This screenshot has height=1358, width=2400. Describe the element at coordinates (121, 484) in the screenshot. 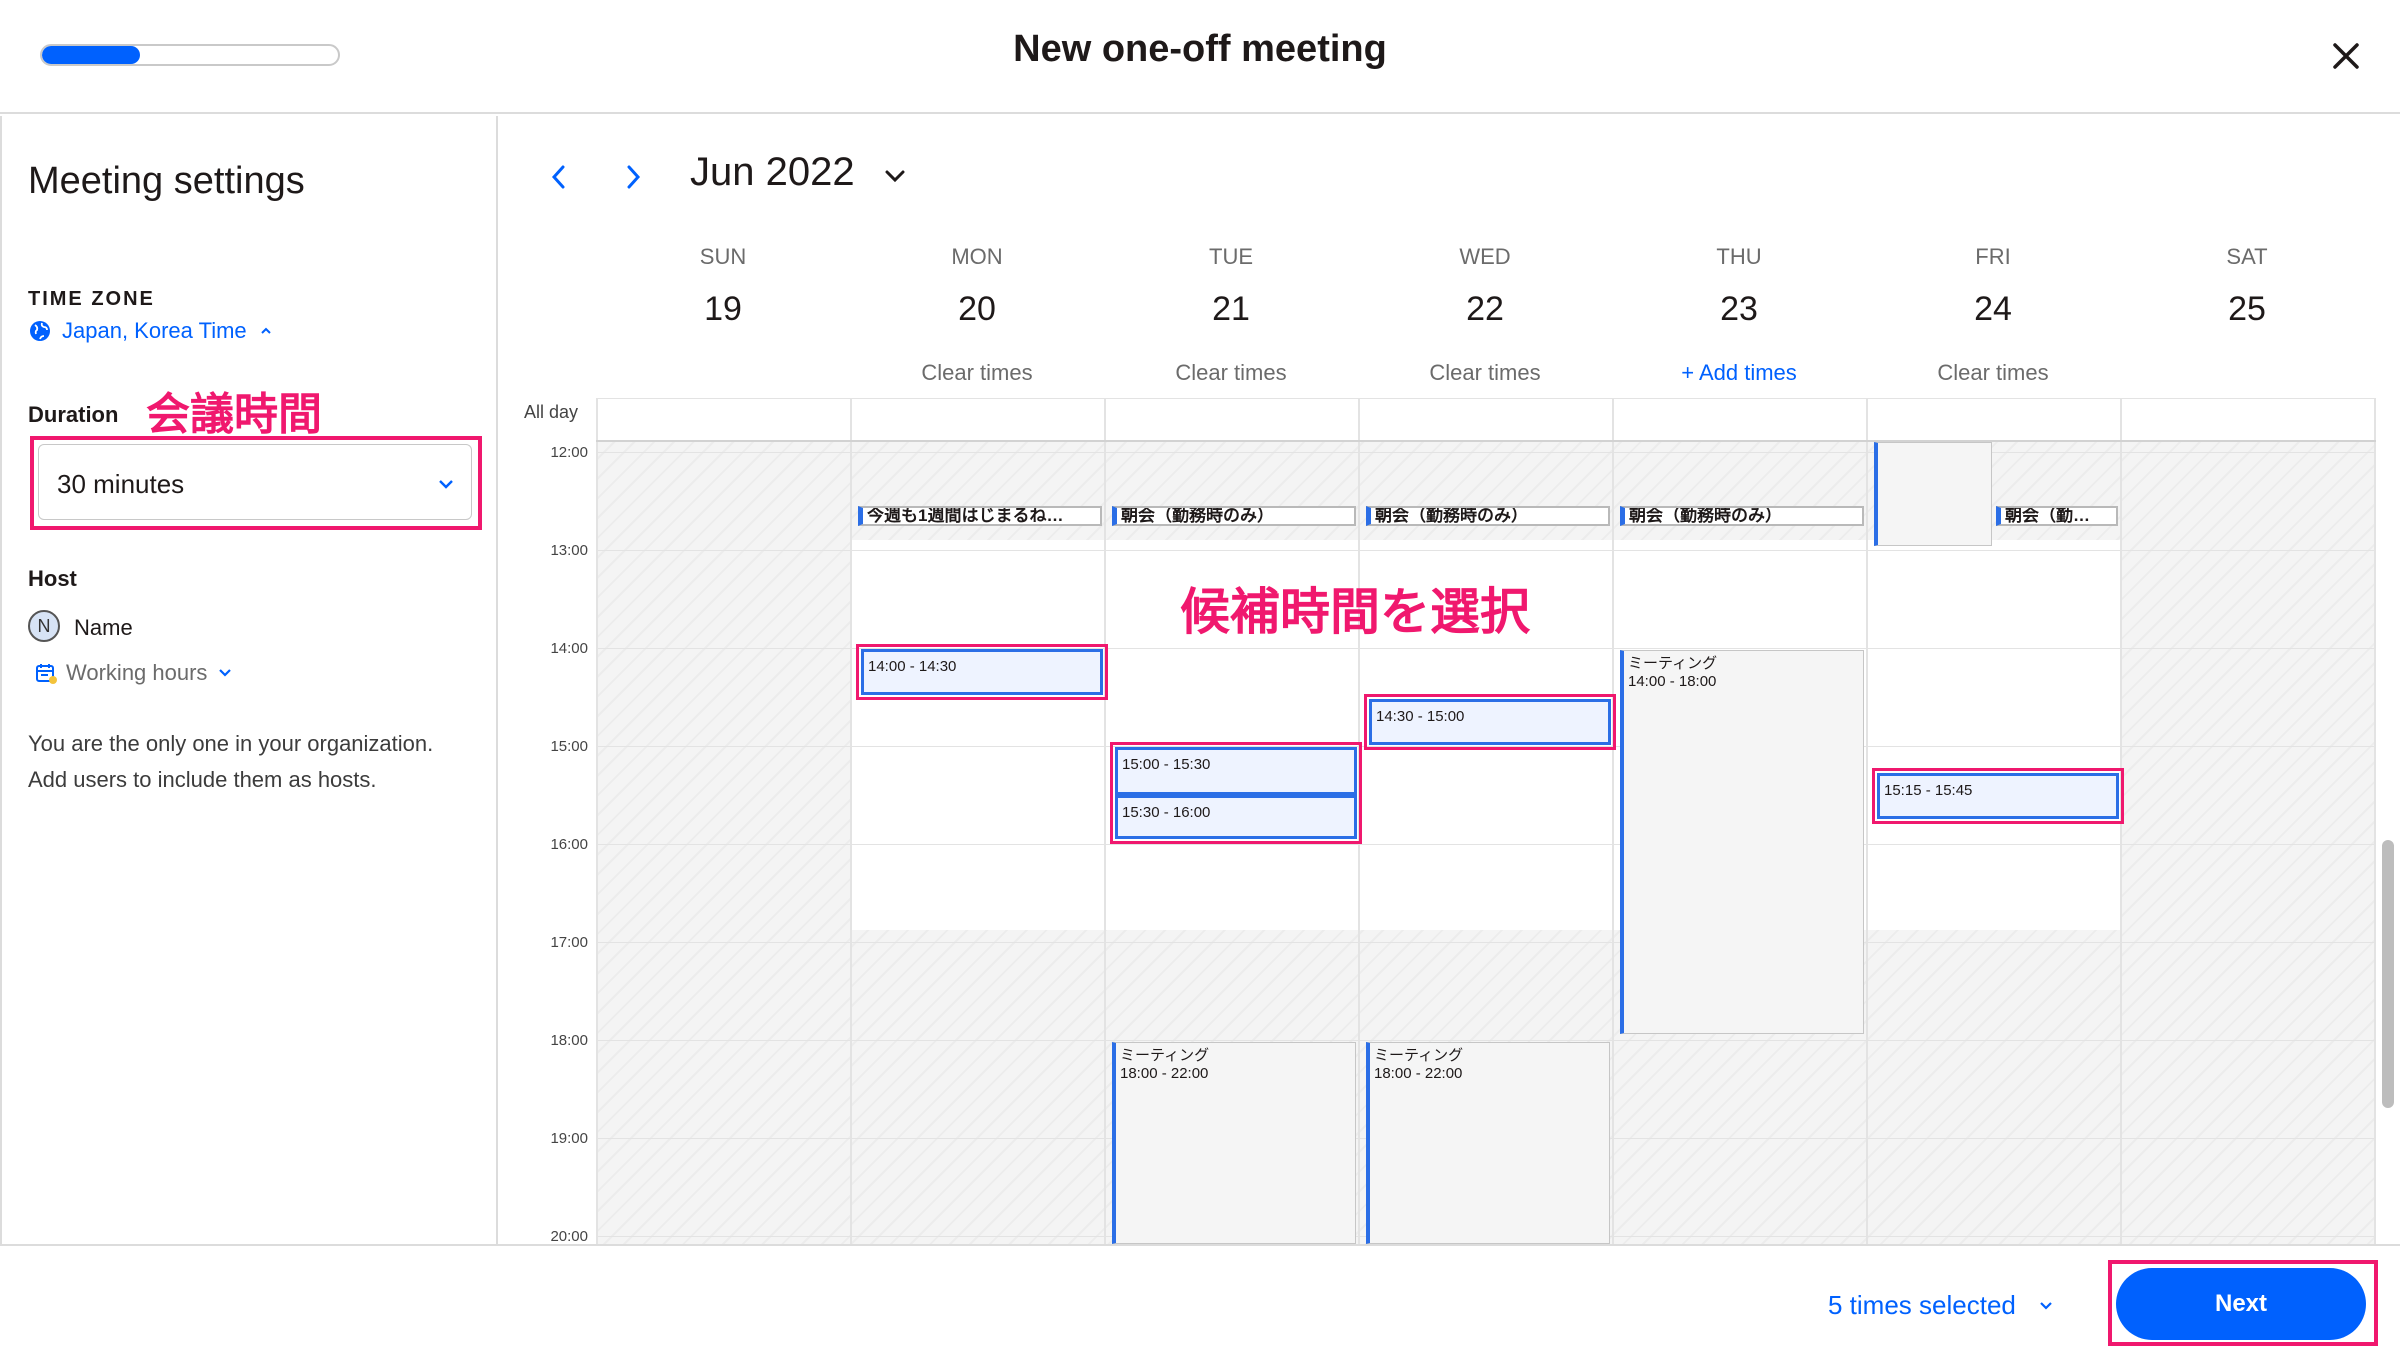

I see `duration-value: 30 minutes` at that location.